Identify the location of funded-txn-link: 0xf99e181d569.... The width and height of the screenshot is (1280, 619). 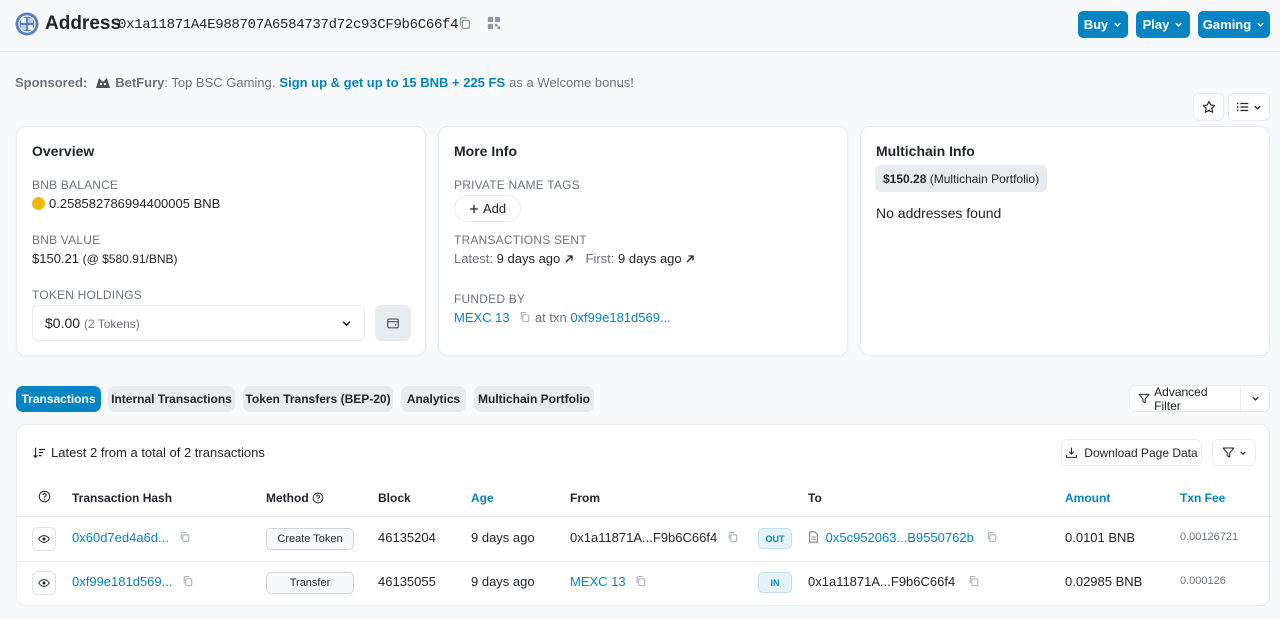
(620, 317).